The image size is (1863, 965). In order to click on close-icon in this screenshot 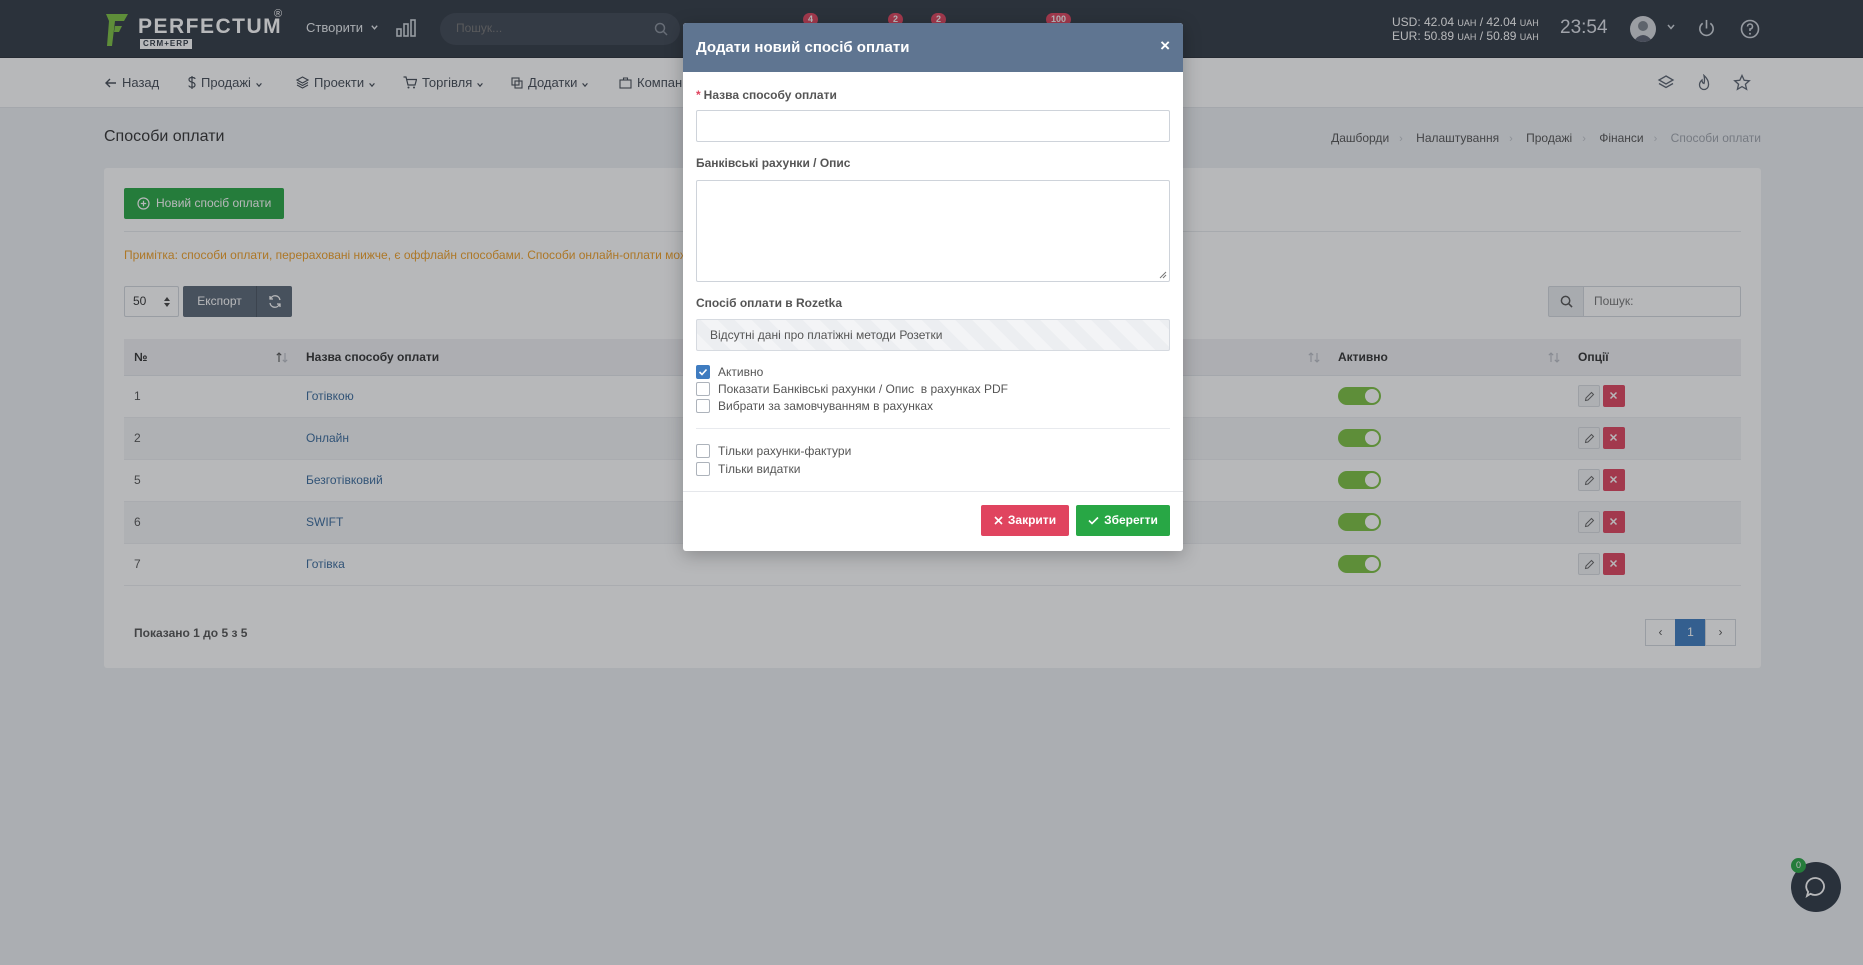, I will do `click(998, 520)`.